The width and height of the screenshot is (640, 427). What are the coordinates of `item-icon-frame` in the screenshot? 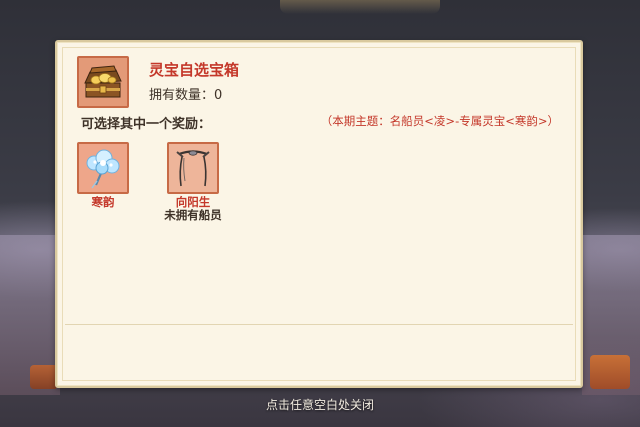 It's located at (103, 82).